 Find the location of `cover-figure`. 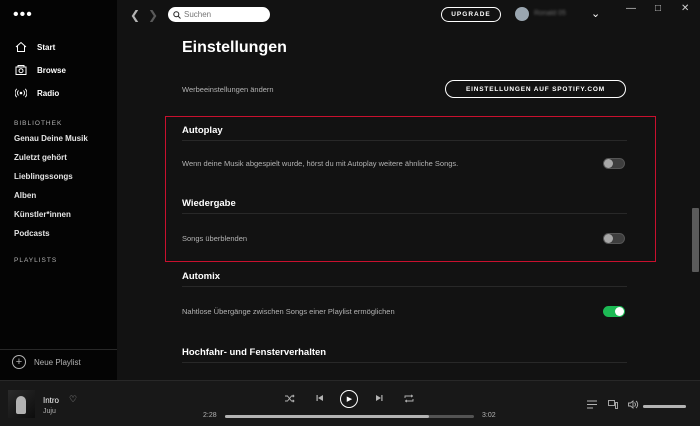

cover-figure is located at coordinates (21, 405).